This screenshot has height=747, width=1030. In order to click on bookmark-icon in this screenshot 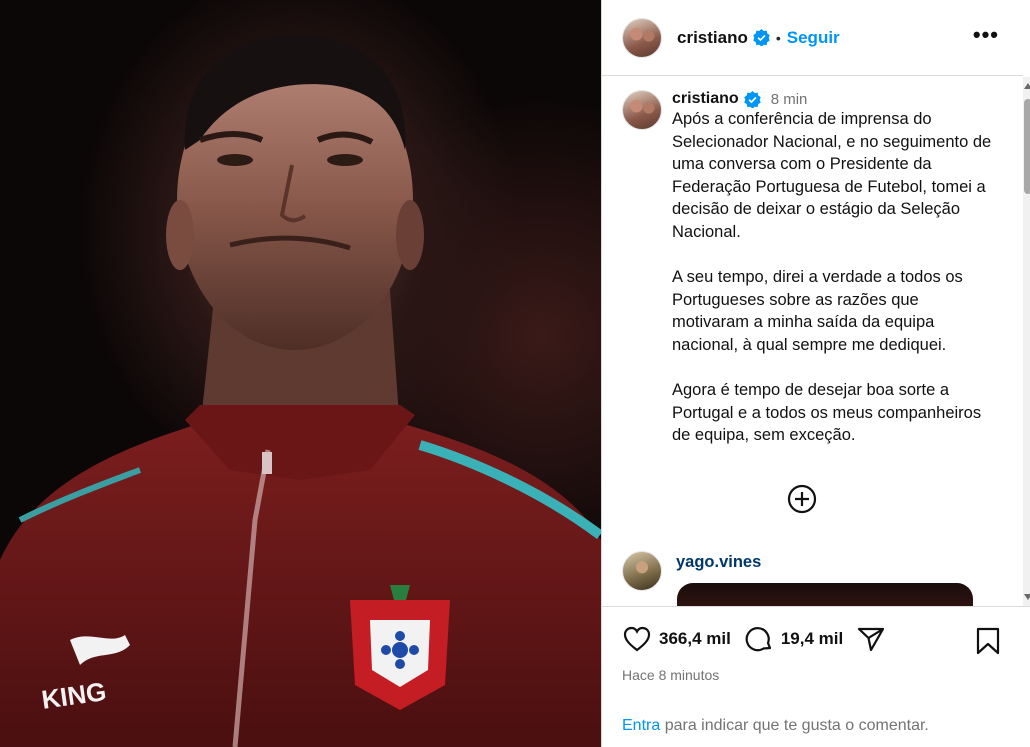, I will do `click(988, 641)`.